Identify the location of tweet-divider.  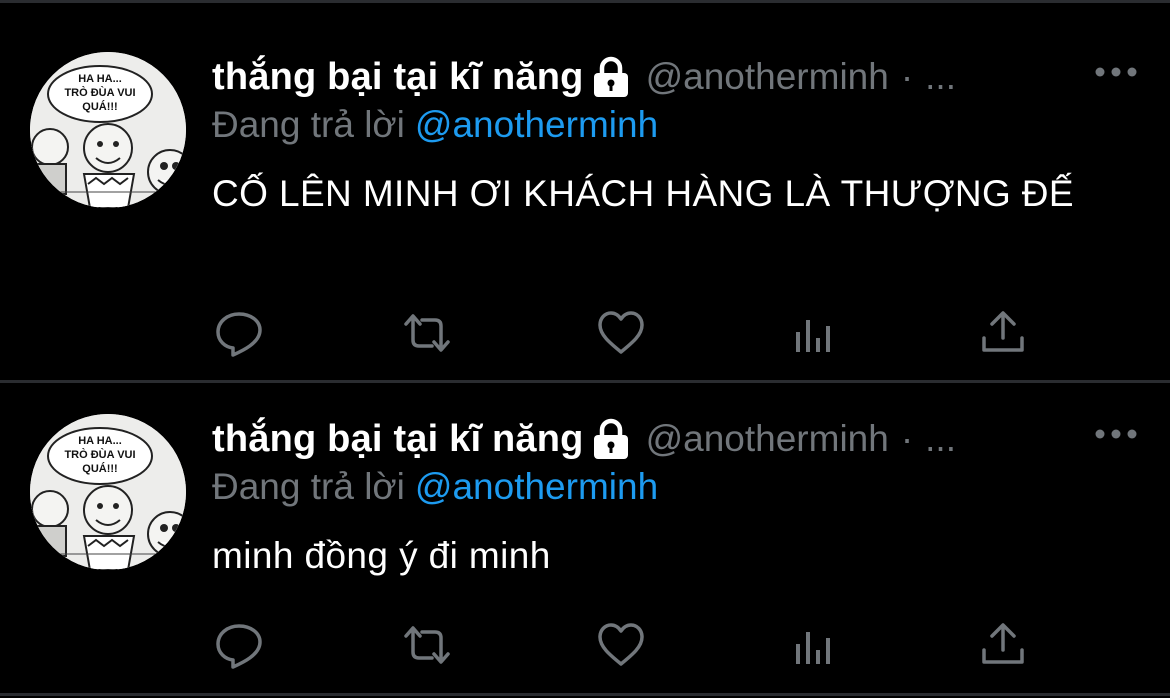
(585, 381).